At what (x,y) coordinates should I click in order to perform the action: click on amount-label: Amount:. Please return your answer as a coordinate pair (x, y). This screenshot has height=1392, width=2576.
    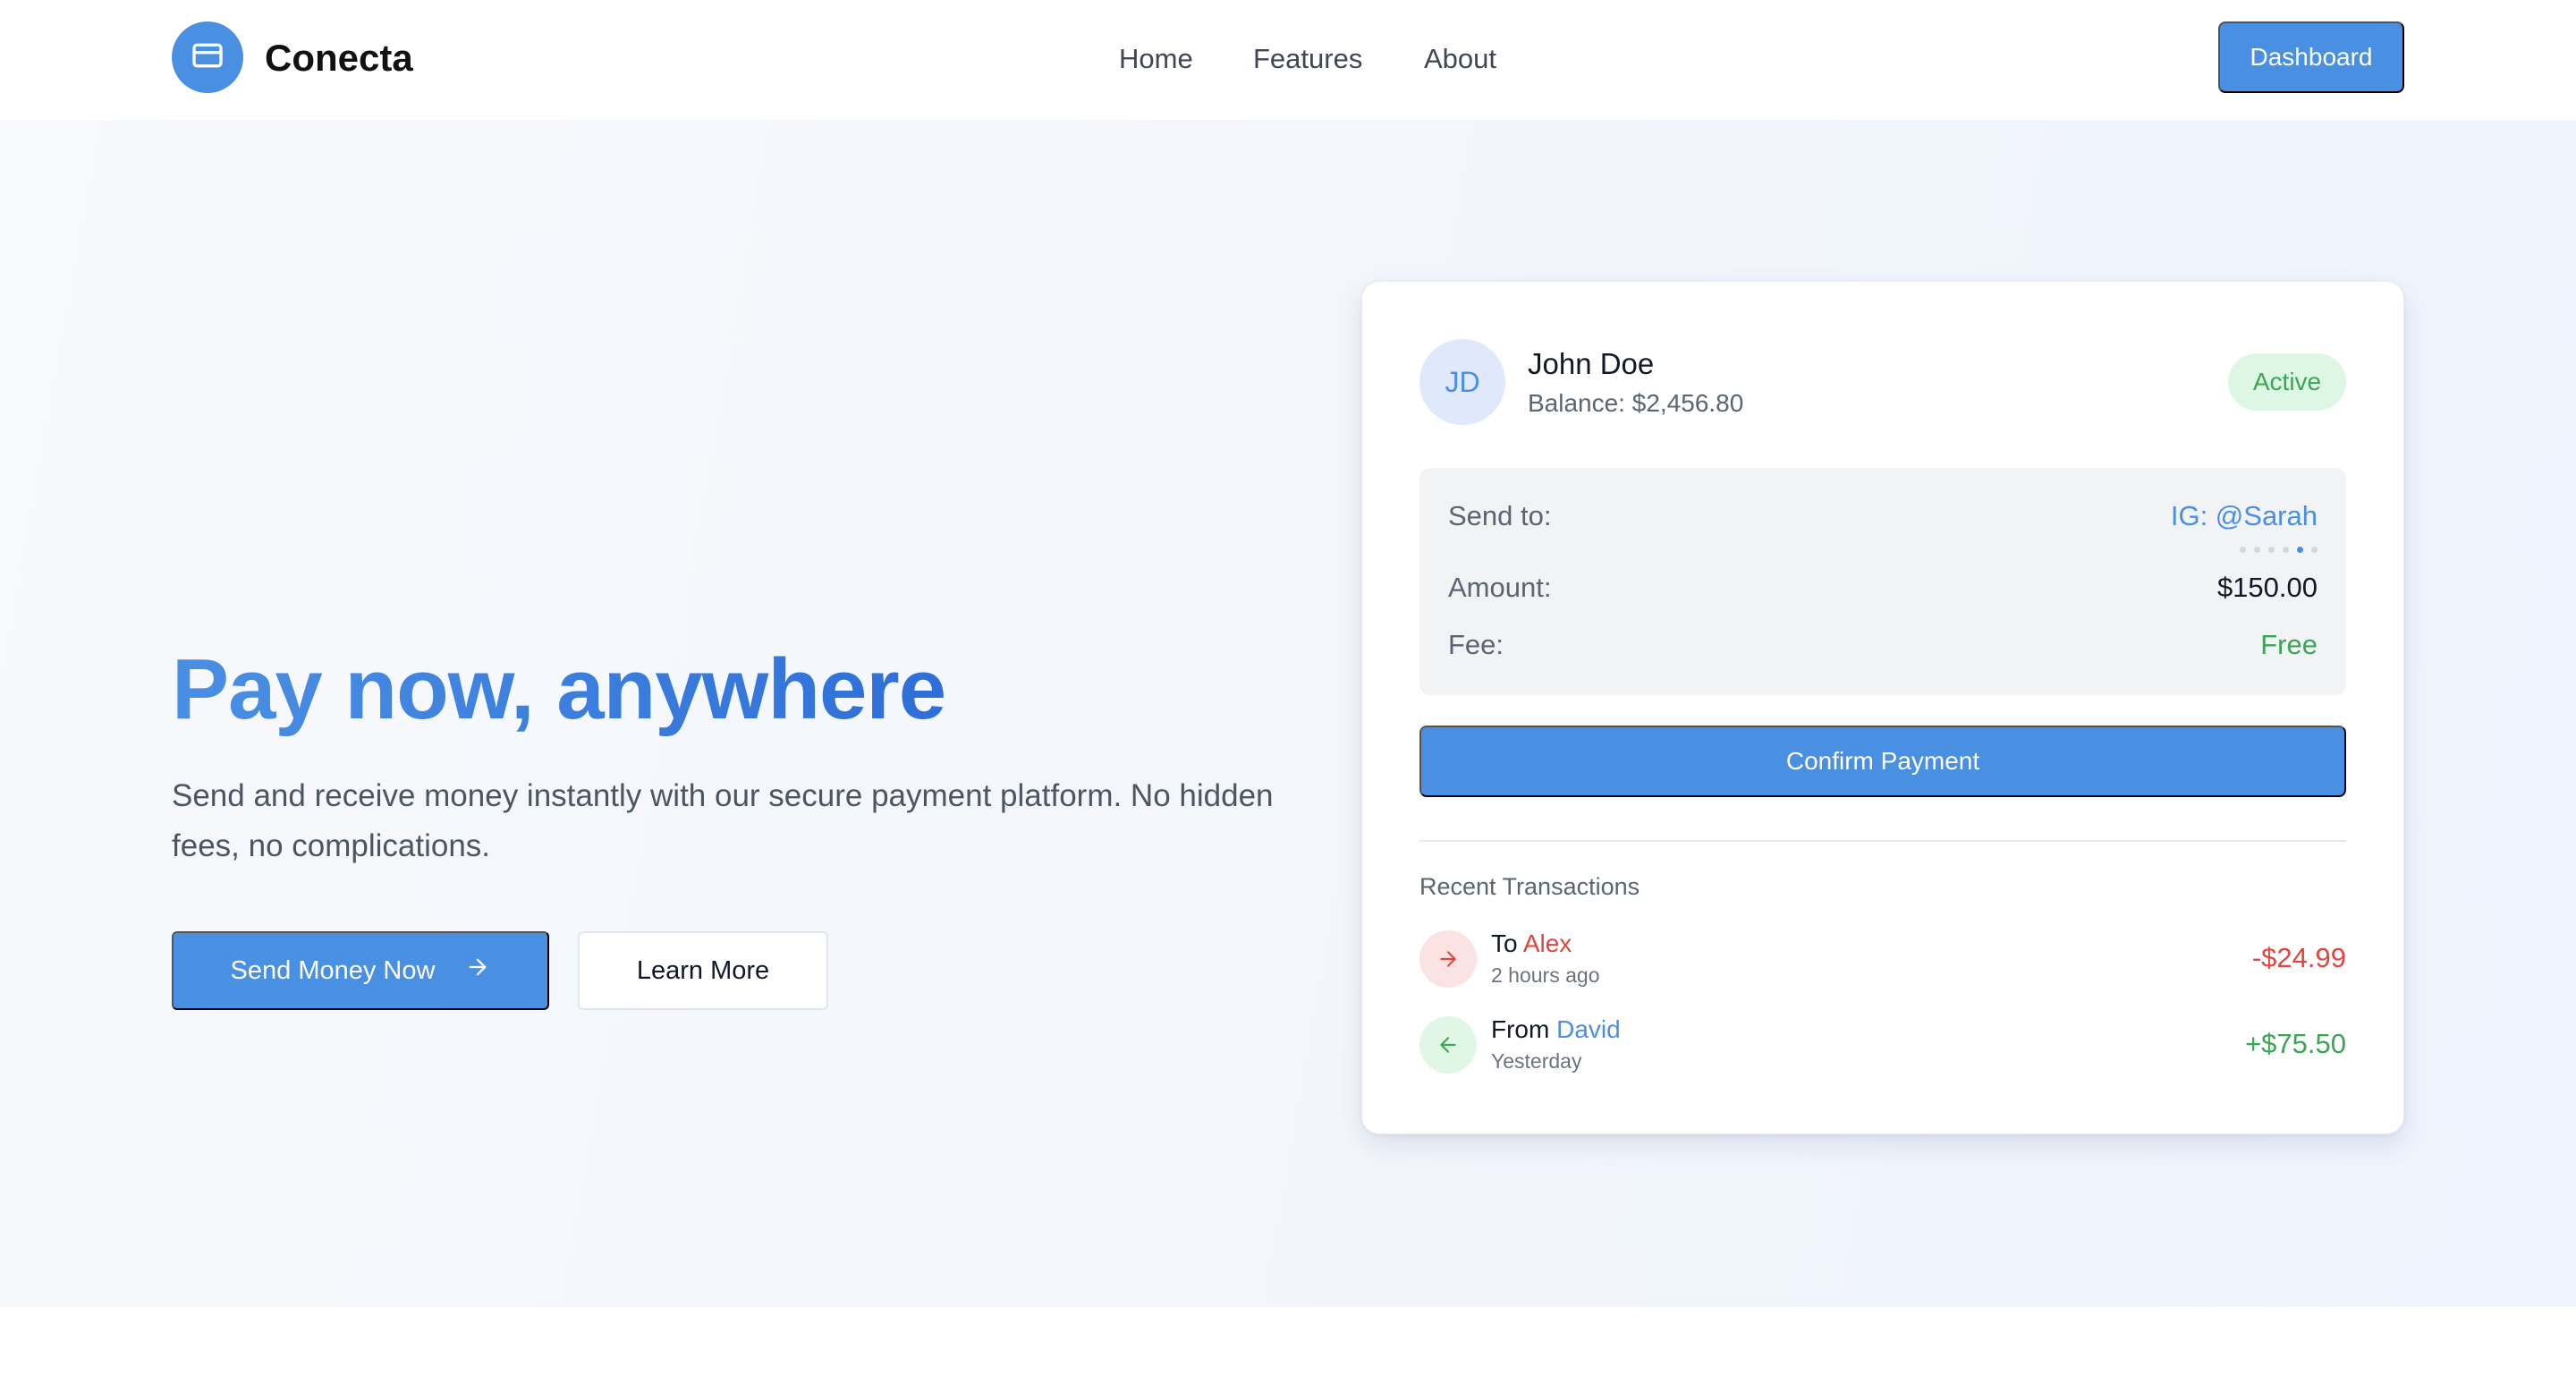
    Looking at the image, I should click on (1500, 587).